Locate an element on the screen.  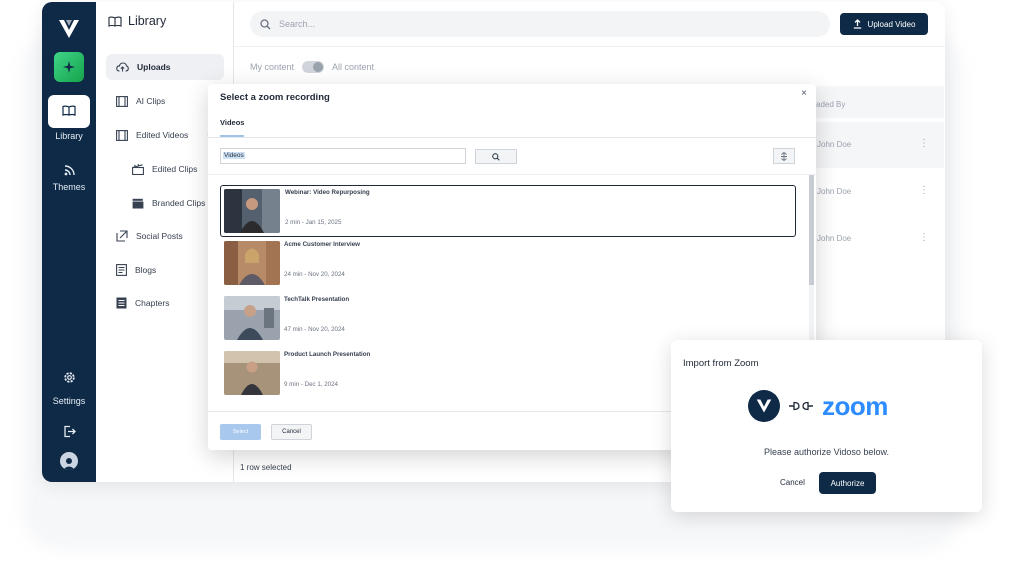
rail-item-settings: Settings is located at coordinates (69, 388).